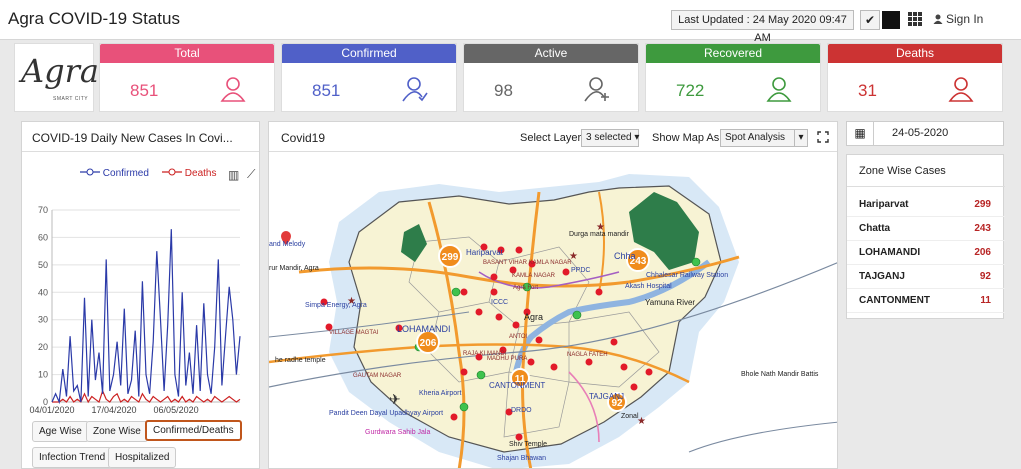 The height and width of the screenshot is (469, 1021). What do you see at coordinates (187, 53) in the screenshot?
I see `stat-label: Total` at bounding box center [187, 53].